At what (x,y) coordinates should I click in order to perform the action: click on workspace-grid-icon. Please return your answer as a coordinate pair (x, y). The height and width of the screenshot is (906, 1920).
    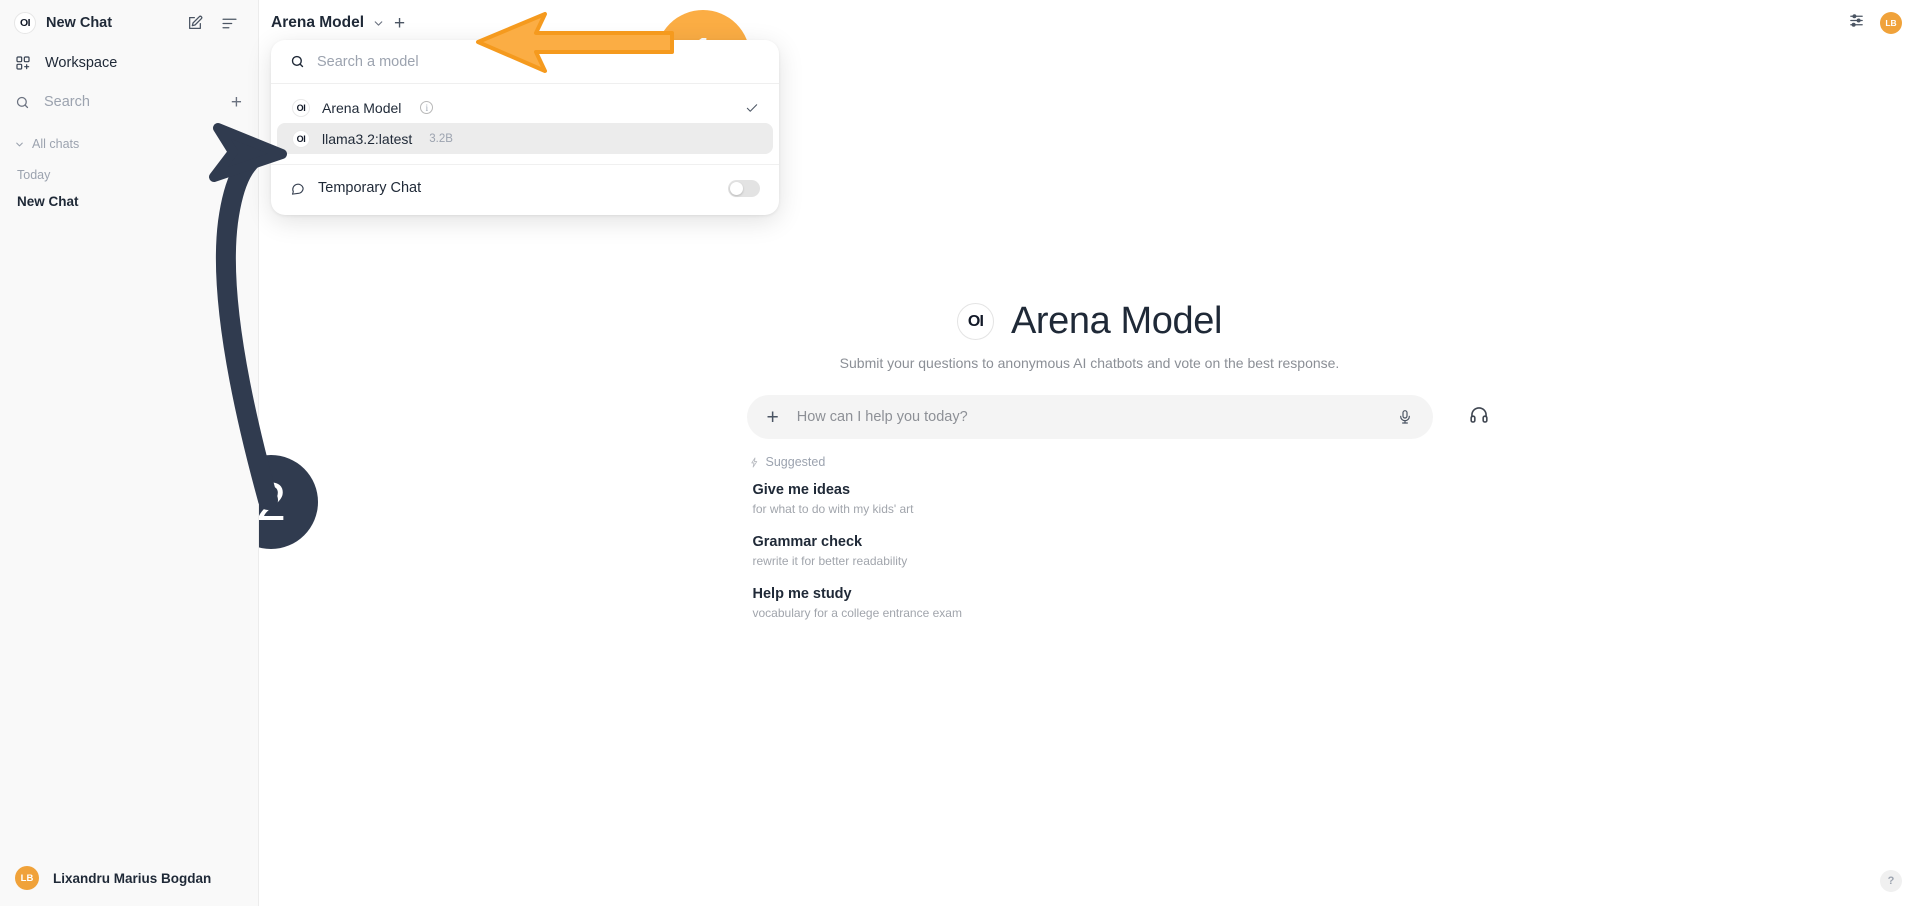
    Looking at the image, I should click on (23, 63).